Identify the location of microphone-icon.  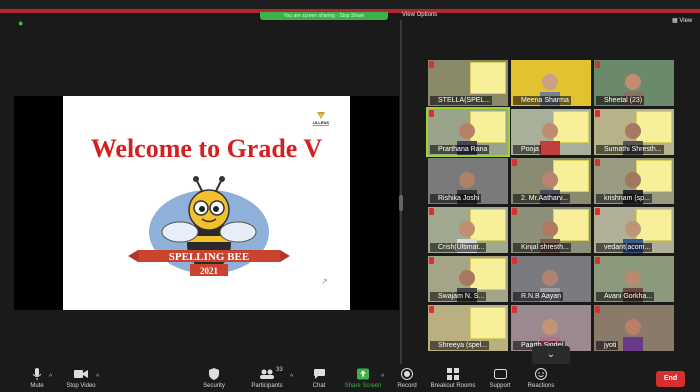
(37, 374).